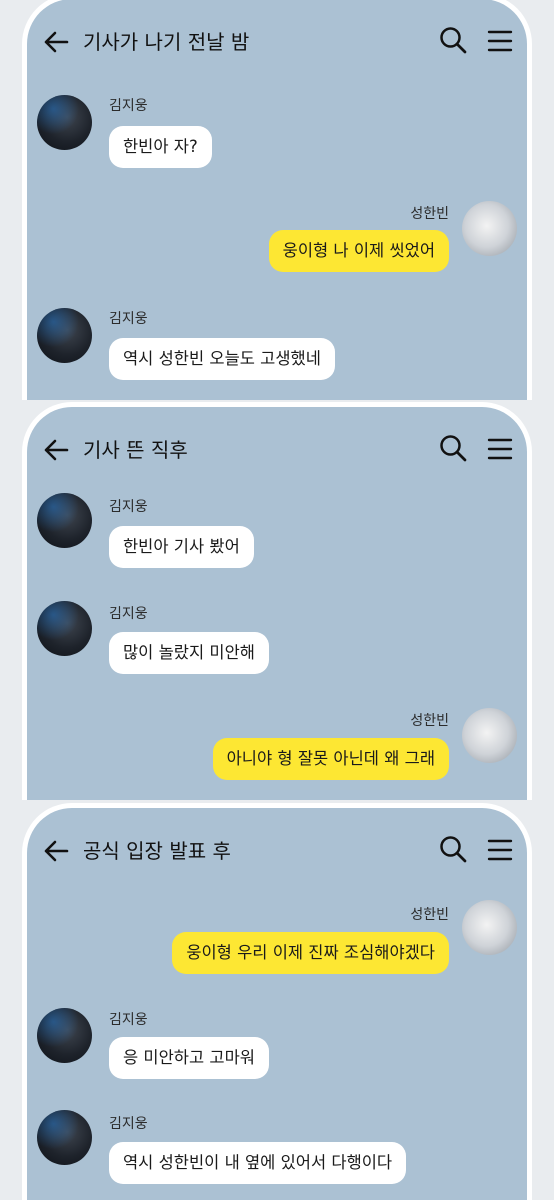  Describe the element at coordinates (258, 1163) in the screenshot. I see `message-bubble-received: 역시 성한빈이 내 옆에 있어서 다행이다` at that location.